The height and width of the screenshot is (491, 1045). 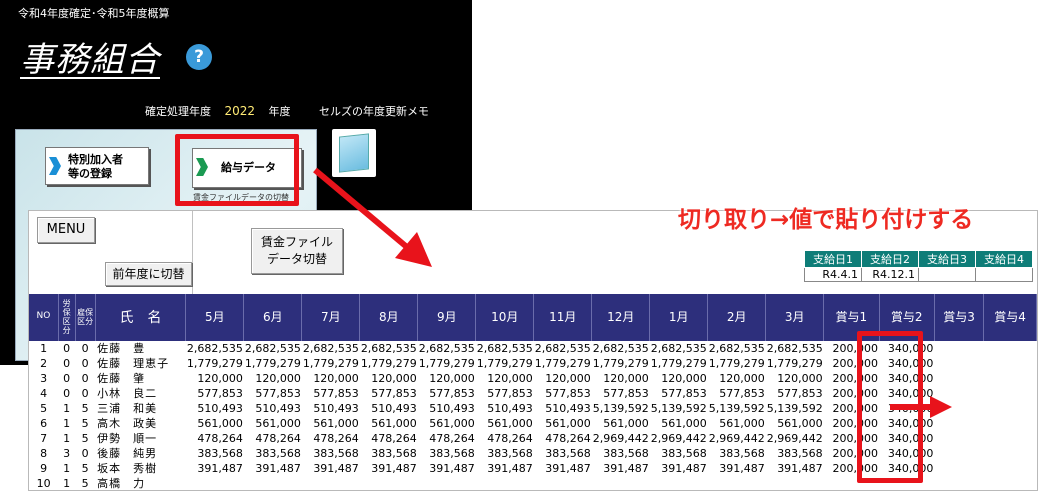 I want to click on help-icon: ?, so click(x=199, y=57).